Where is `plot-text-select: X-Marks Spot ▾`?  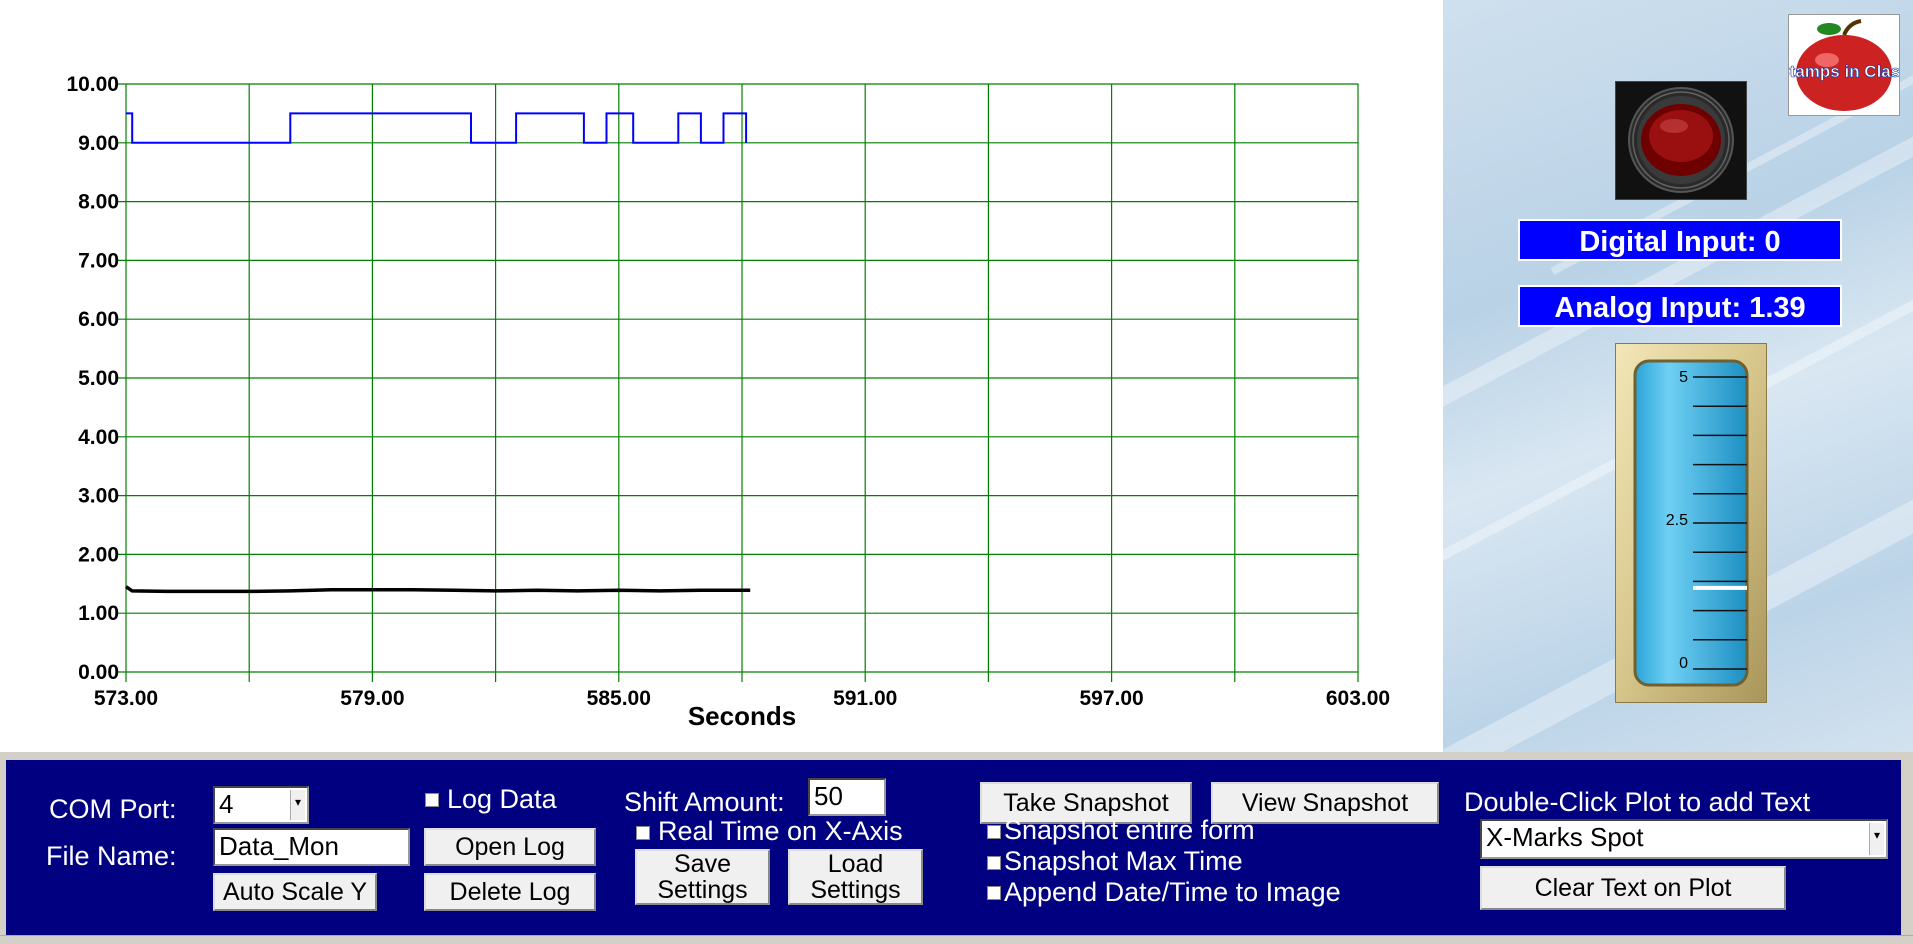 plot-text-select: X-Marks Spot ▾ is located at coordinates (1684, 839).